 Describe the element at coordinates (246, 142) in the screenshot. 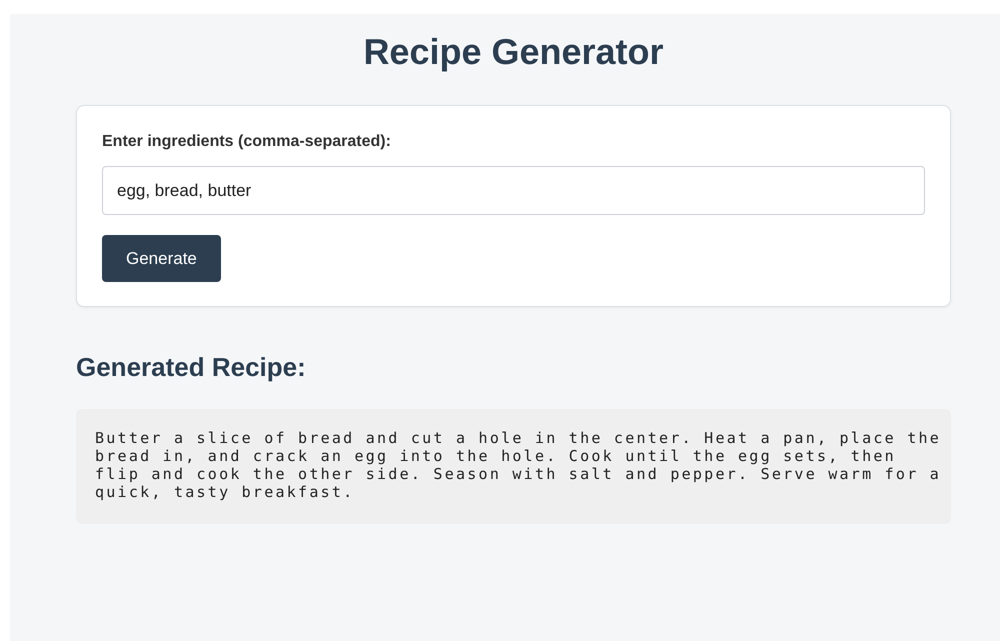

I see `ingredients-label: Enter ingredients (comma-separated):` at that location.